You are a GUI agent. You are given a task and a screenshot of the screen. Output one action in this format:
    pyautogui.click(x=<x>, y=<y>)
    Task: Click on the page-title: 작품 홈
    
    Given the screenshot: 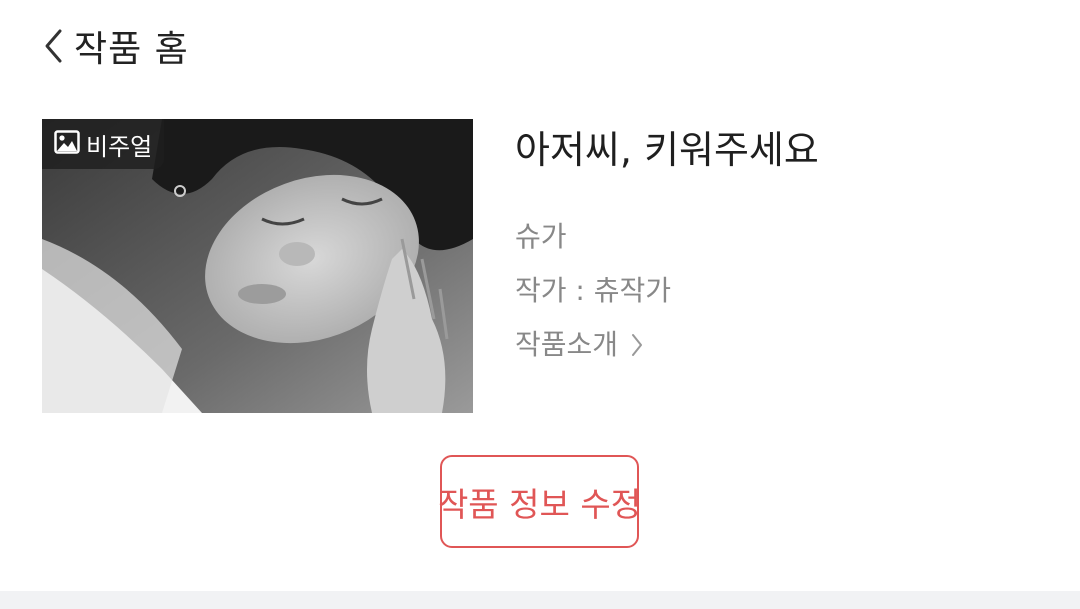 What is the action you would take?
    pyautogui.click(x=131, y=49)
    